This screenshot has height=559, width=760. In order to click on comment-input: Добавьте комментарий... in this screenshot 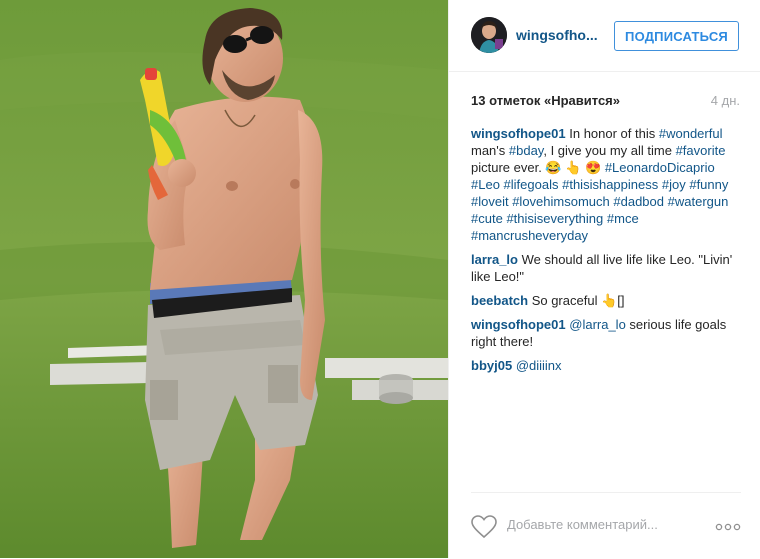, I will do `click(582, 524)`.